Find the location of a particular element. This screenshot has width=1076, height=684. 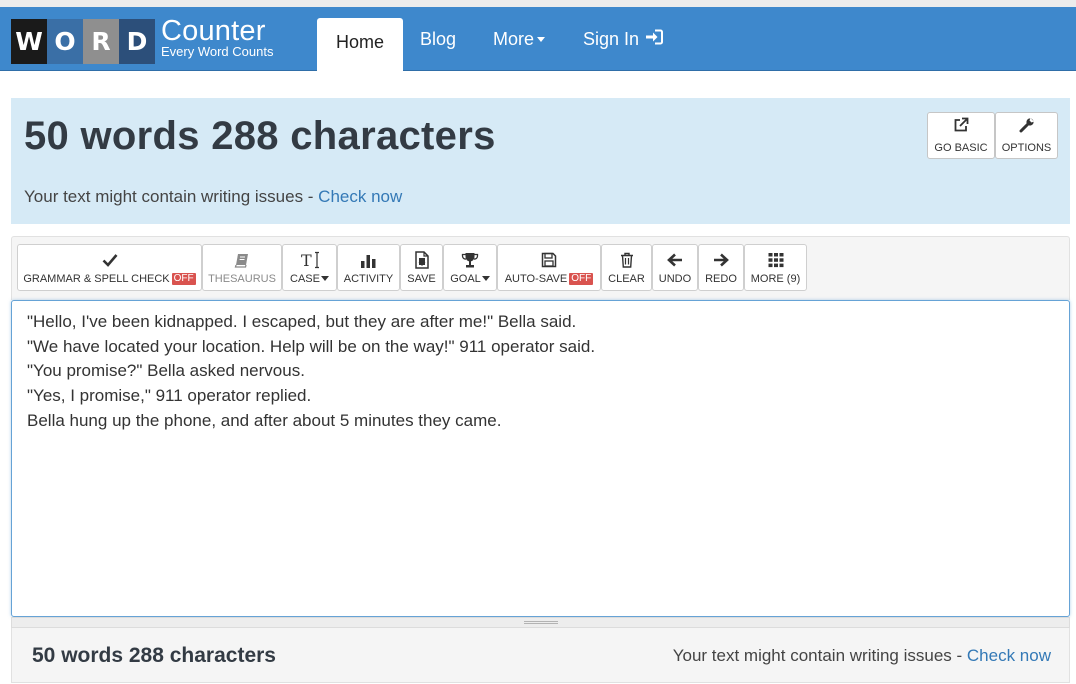

save-label: SAVE is located at coordinates (421, 278).